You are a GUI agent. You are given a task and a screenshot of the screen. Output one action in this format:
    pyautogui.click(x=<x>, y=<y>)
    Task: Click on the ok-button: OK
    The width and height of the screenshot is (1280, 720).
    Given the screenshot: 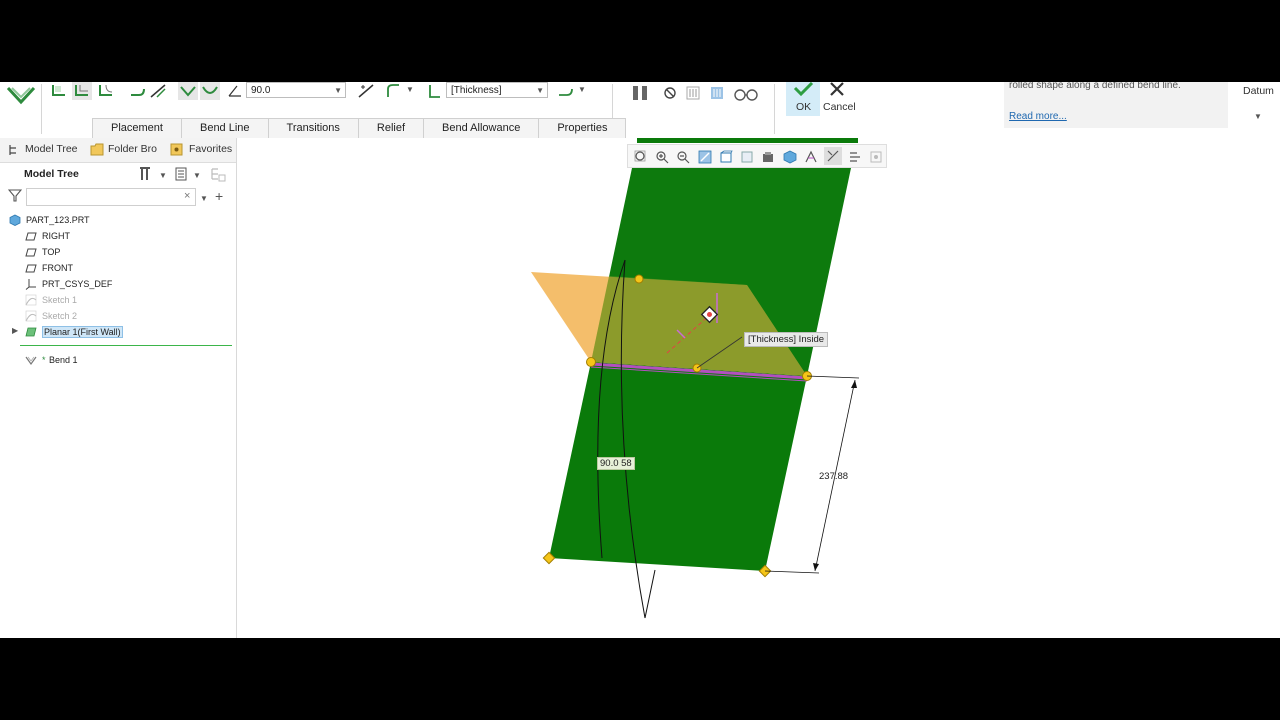 What is the action you would take?
    pyautogui.click(x=803, y=99)
    